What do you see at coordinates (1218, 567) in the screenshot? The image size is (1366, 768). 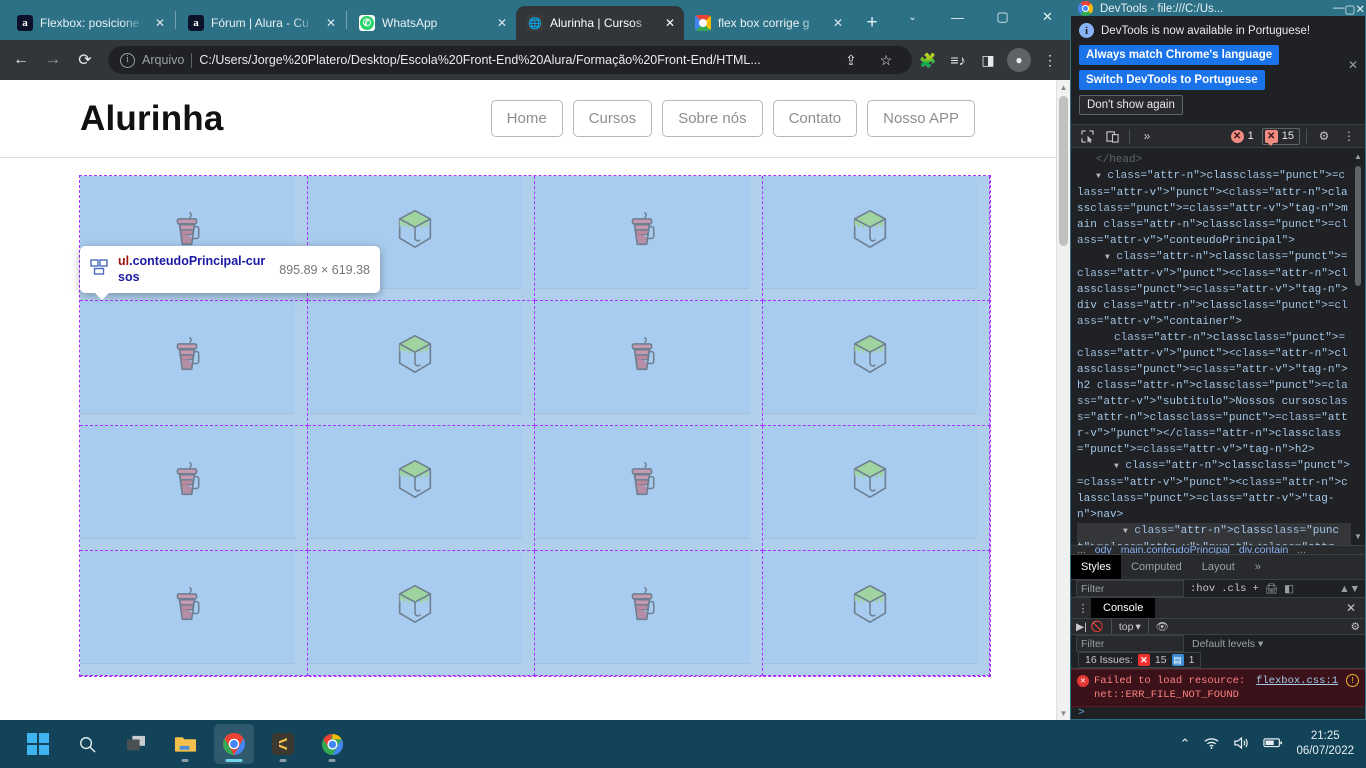 I see `tab-layout: Layout` at bounding box center [1218, 567].